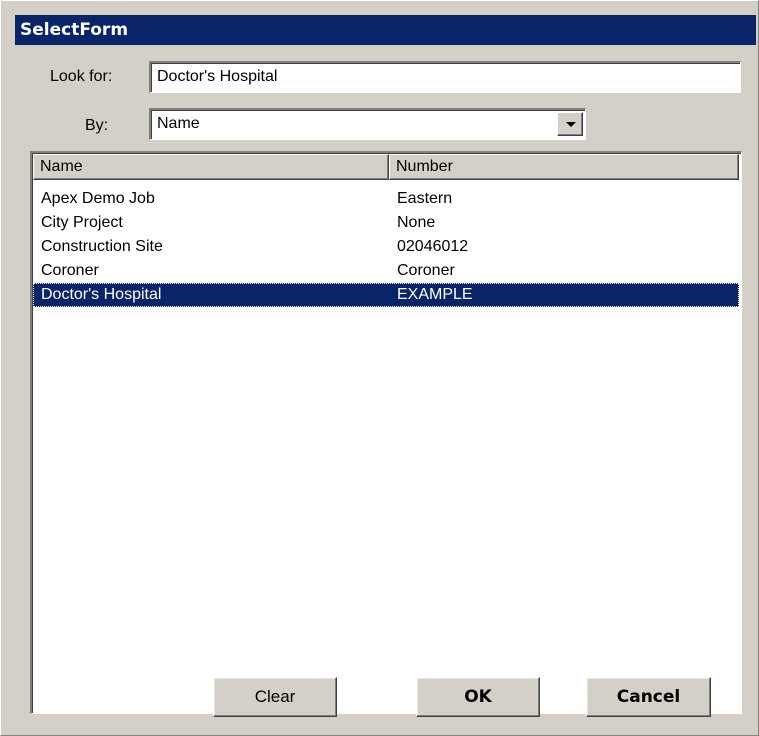 This screenshot has width=759, height=736. What do you see at coordinates (70, 270) in the screenshot?
I see `list-item-name: Coroner` at bounding box center [70, 270].